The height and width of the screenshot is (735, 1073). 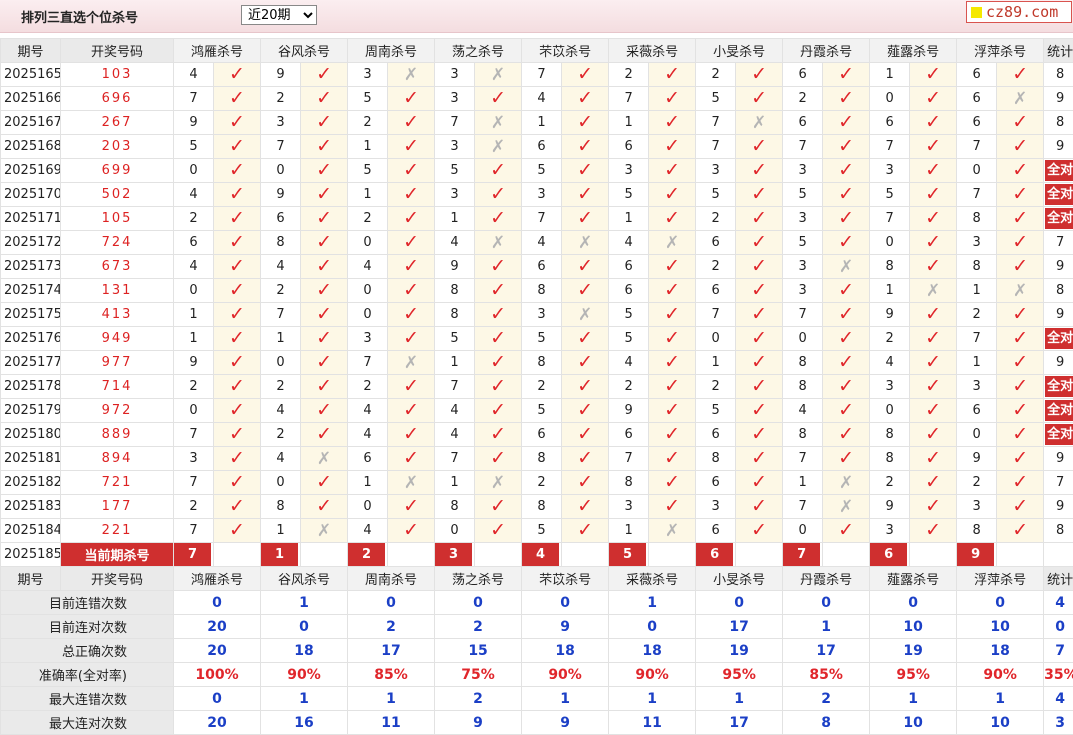 What do you see at coordinates (1019, 12) in the screenshot?
I see `site-logo: cz89.com` at bounding box center [1019, 12].